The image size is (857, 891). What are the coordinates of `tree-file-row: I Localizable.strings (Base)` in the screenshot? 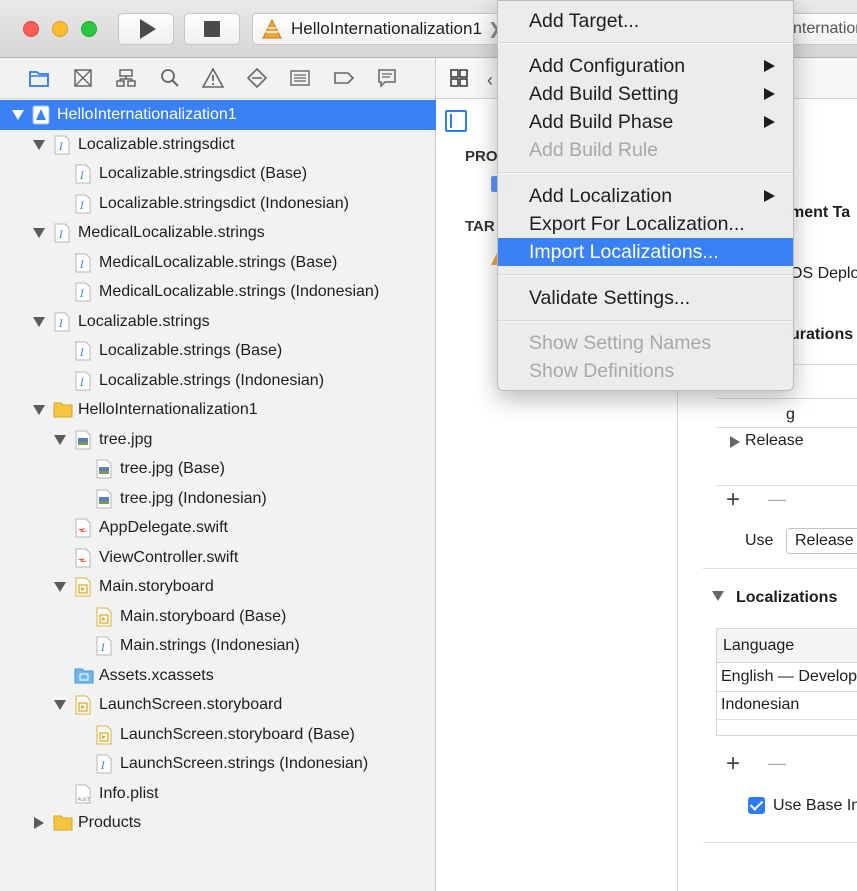 It's located at (218, 351).